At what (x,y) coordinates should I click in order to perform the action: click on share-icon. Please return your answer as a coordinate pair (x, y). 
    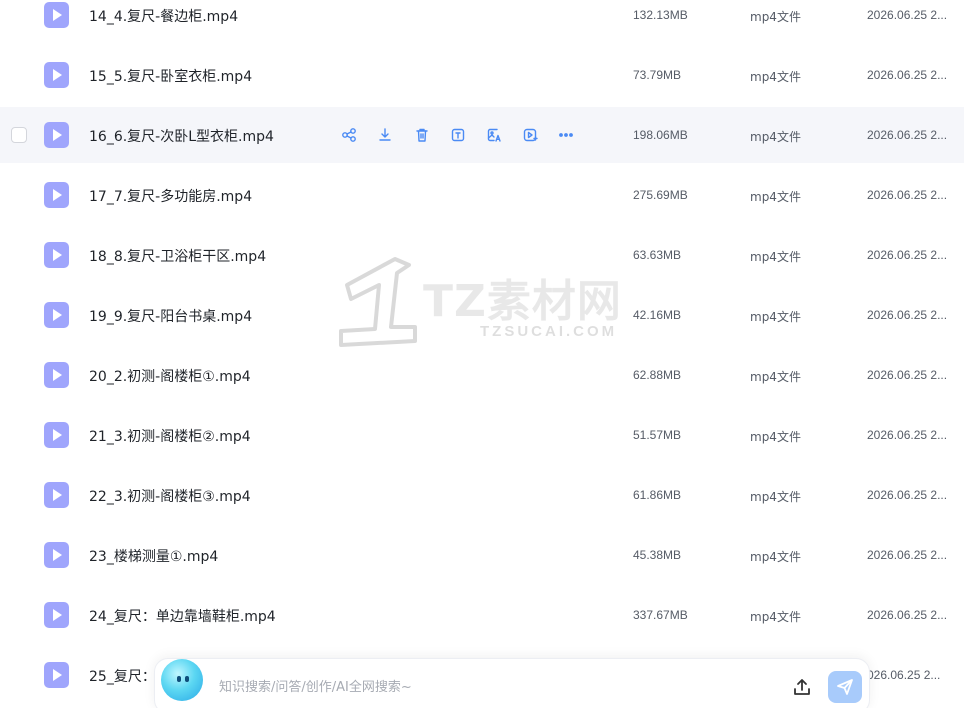
    Looking at the image, I should click on (349, 135).